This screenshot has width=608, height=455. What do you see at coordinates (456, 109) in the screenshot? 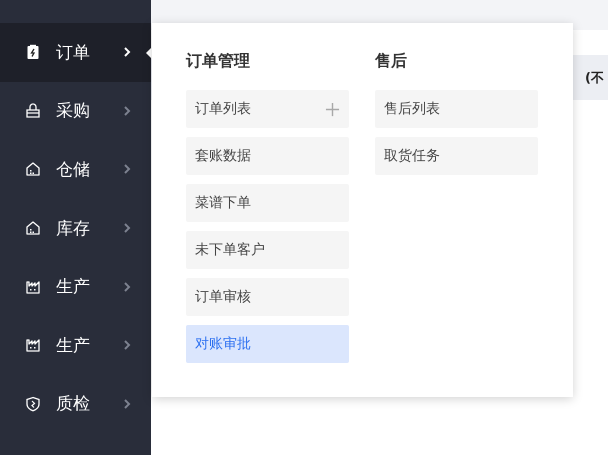
I see `menu-item: 售后列表` at bounding box center [456, 109].